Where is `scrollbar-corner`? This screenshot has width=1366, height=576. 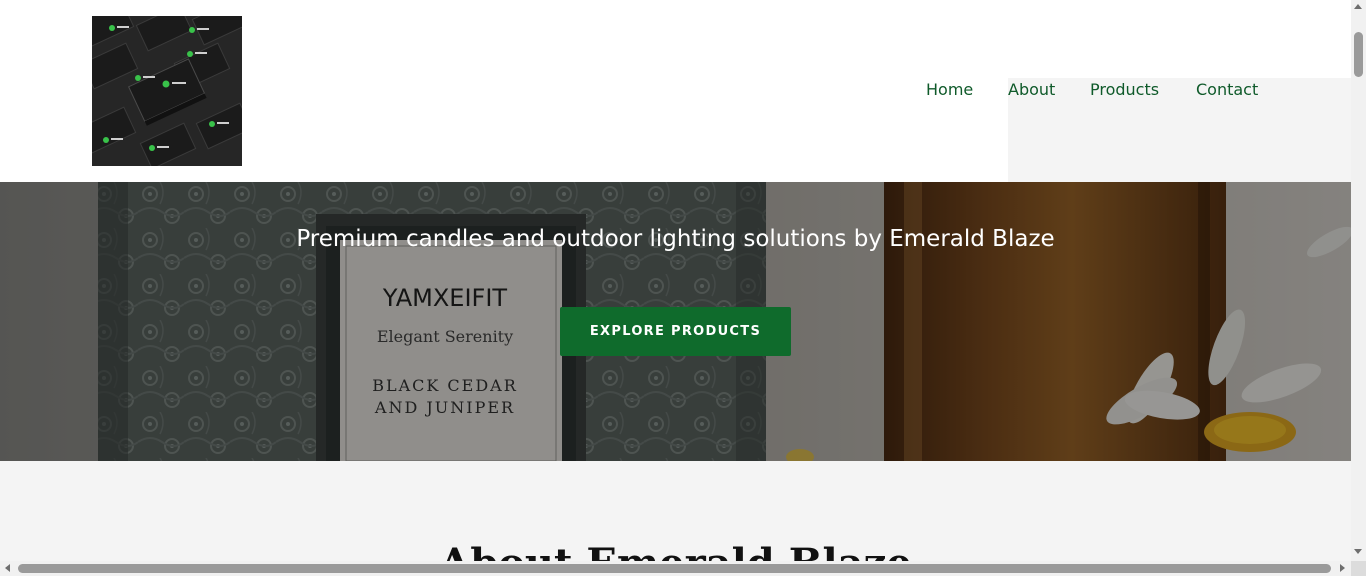
scrollbar-corner is located at coordinates (1358, 568).